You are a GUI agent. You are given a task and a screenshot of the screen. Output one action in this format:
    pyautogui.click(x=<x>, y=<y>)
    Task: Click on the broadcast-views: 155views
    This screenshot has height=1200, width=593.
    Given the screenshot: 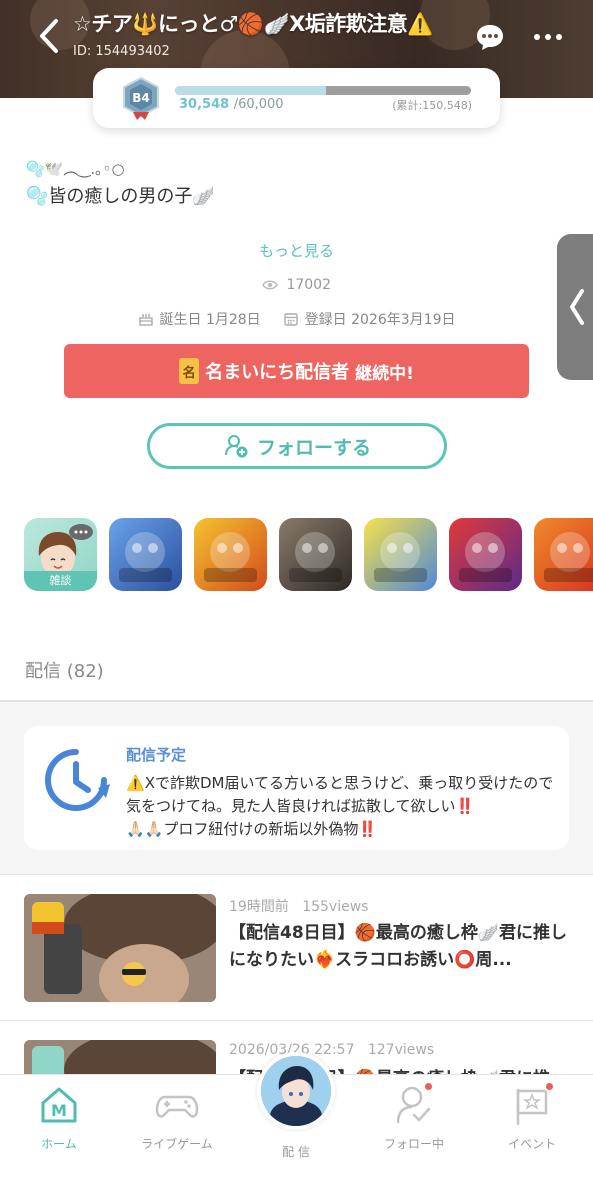 What is the action you would take?
    pyautogui.click(x=335, y=907)
    